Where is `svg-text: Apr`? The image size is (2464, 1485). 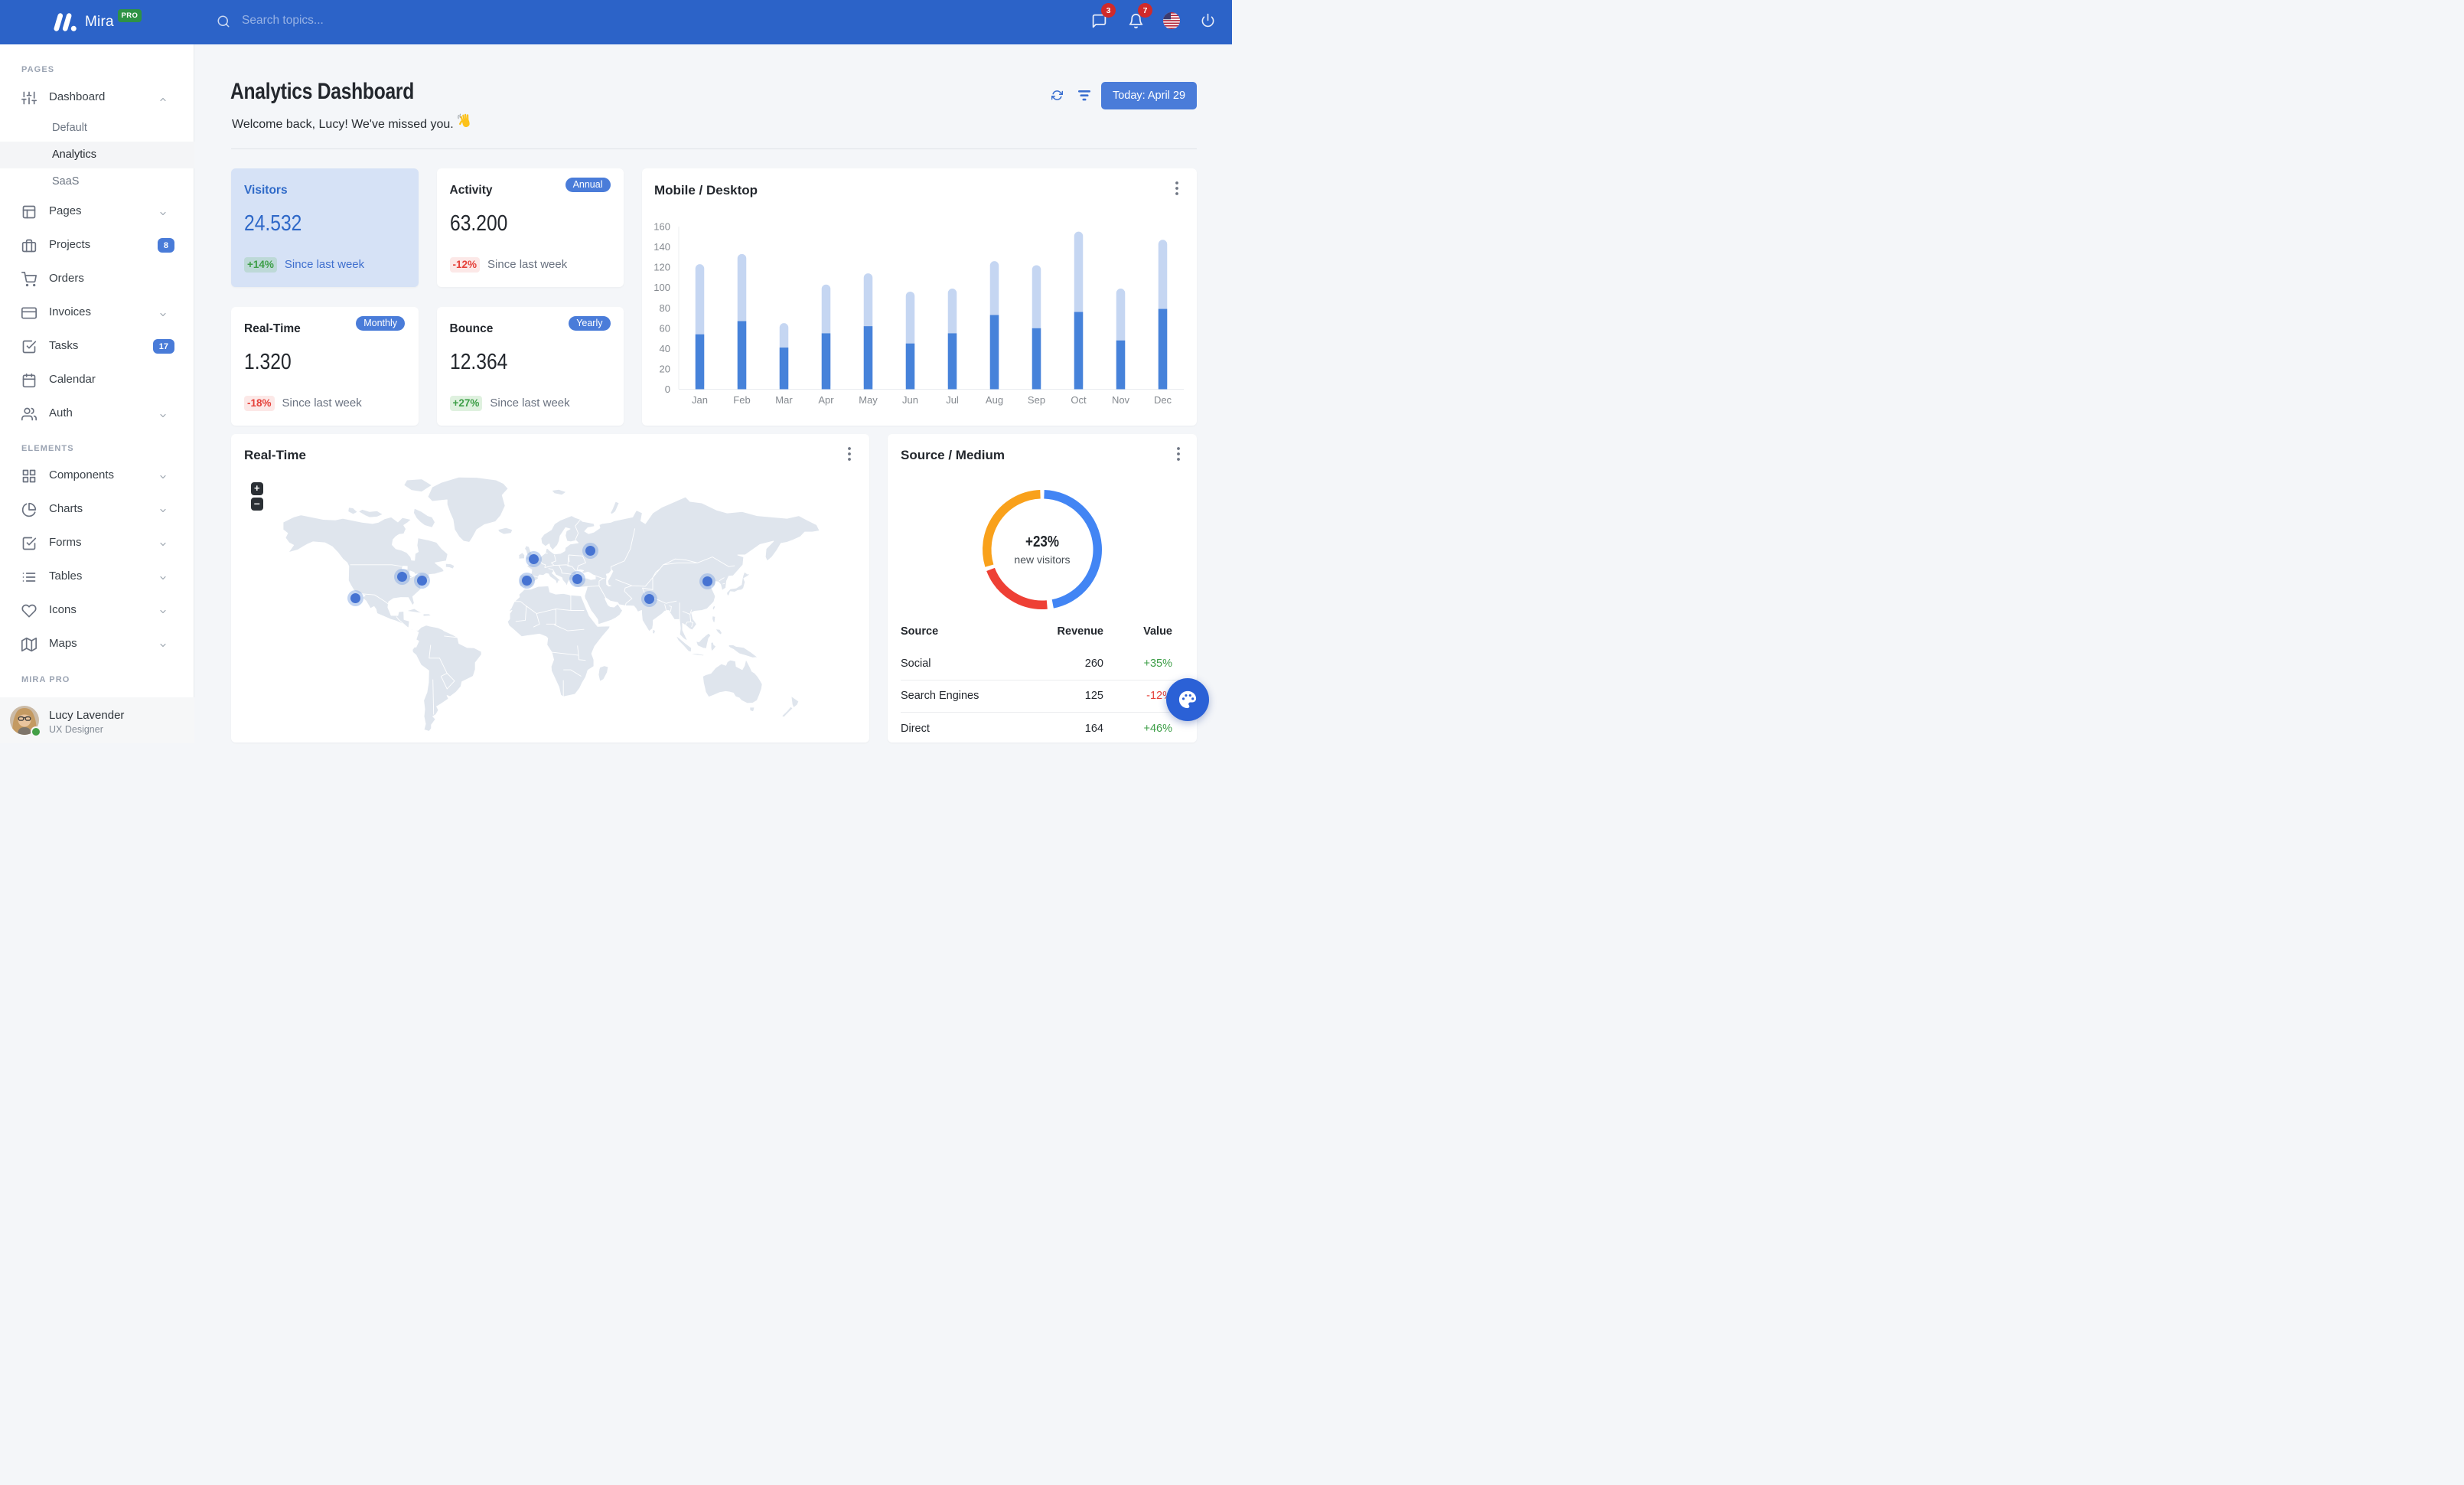 svg-text: Apr is located at coordinates (826, 400).